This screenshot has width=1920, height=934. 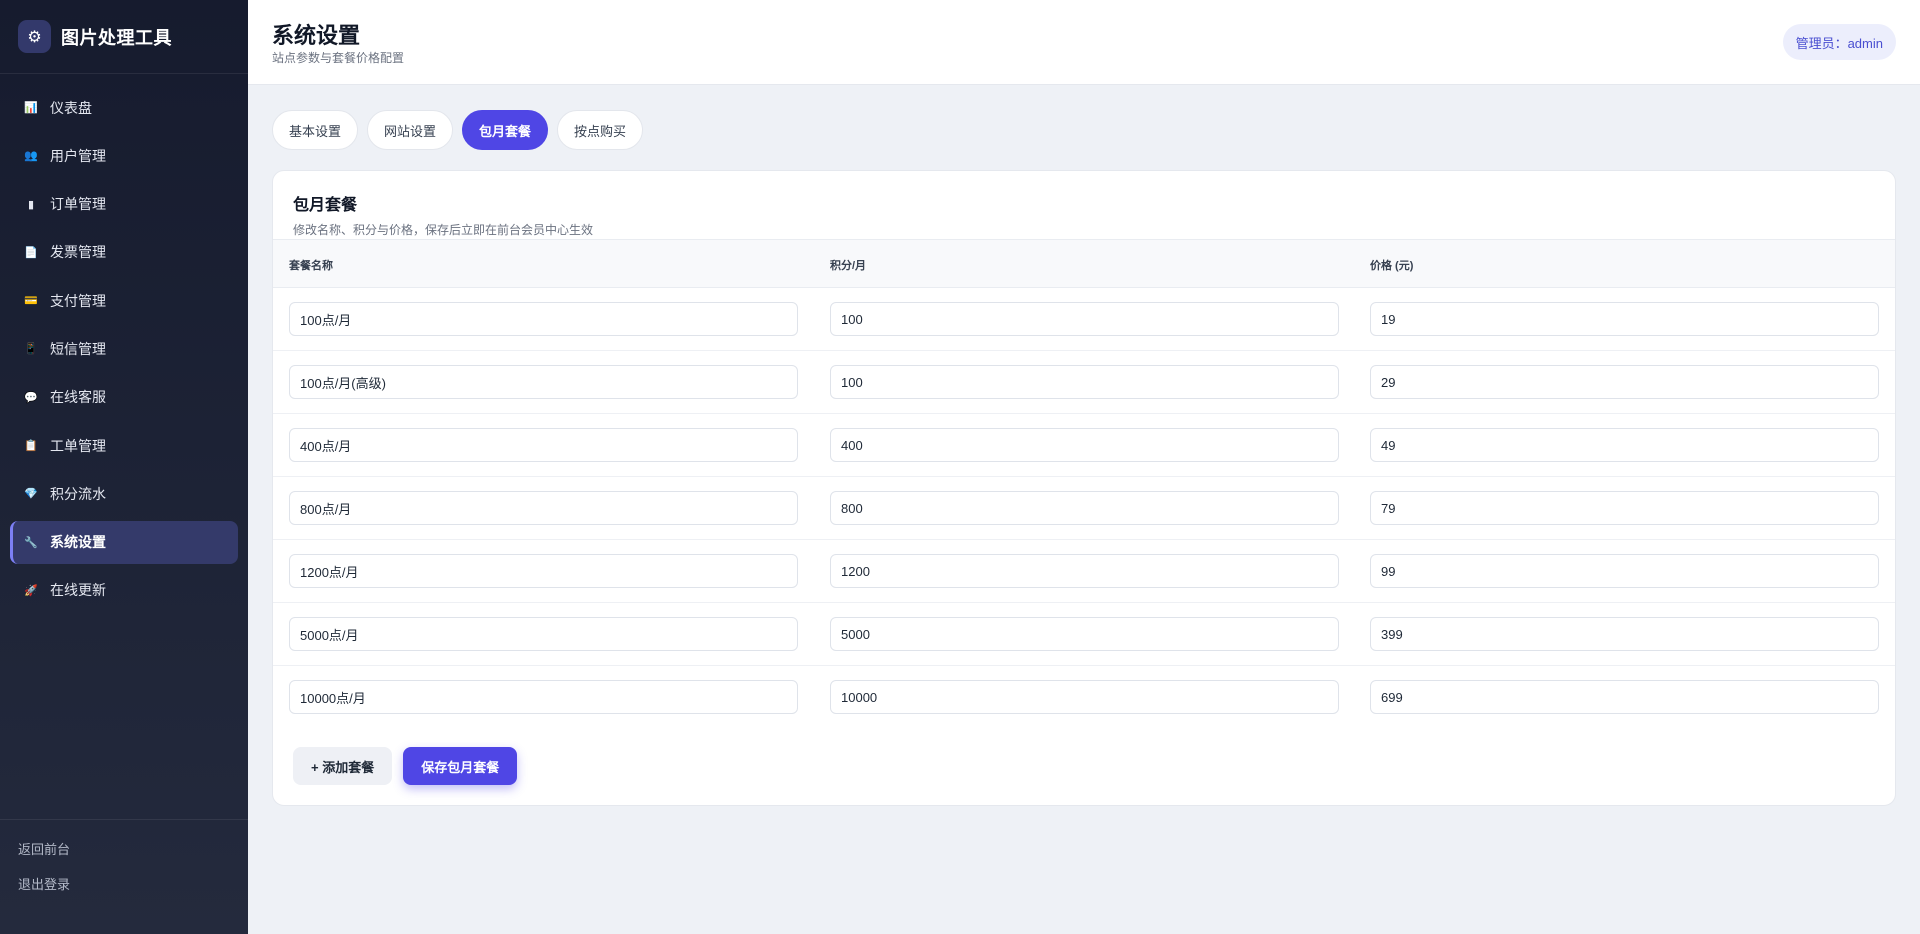 I want to click on sidebar-item-5: 📱 短信管理, so click(x=124, y=348).